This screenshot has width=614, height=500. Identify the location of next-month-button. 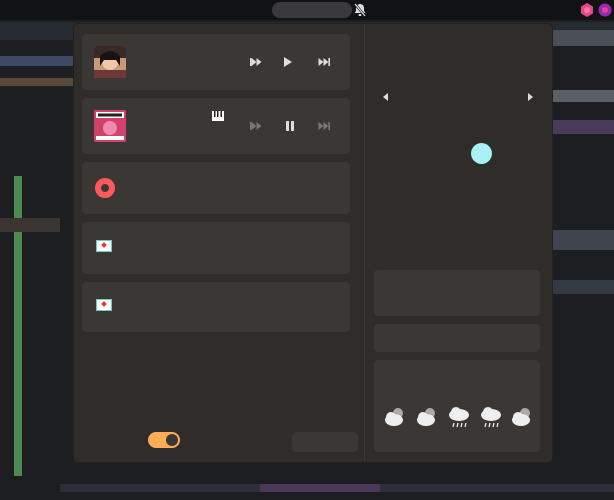
(531, 93).